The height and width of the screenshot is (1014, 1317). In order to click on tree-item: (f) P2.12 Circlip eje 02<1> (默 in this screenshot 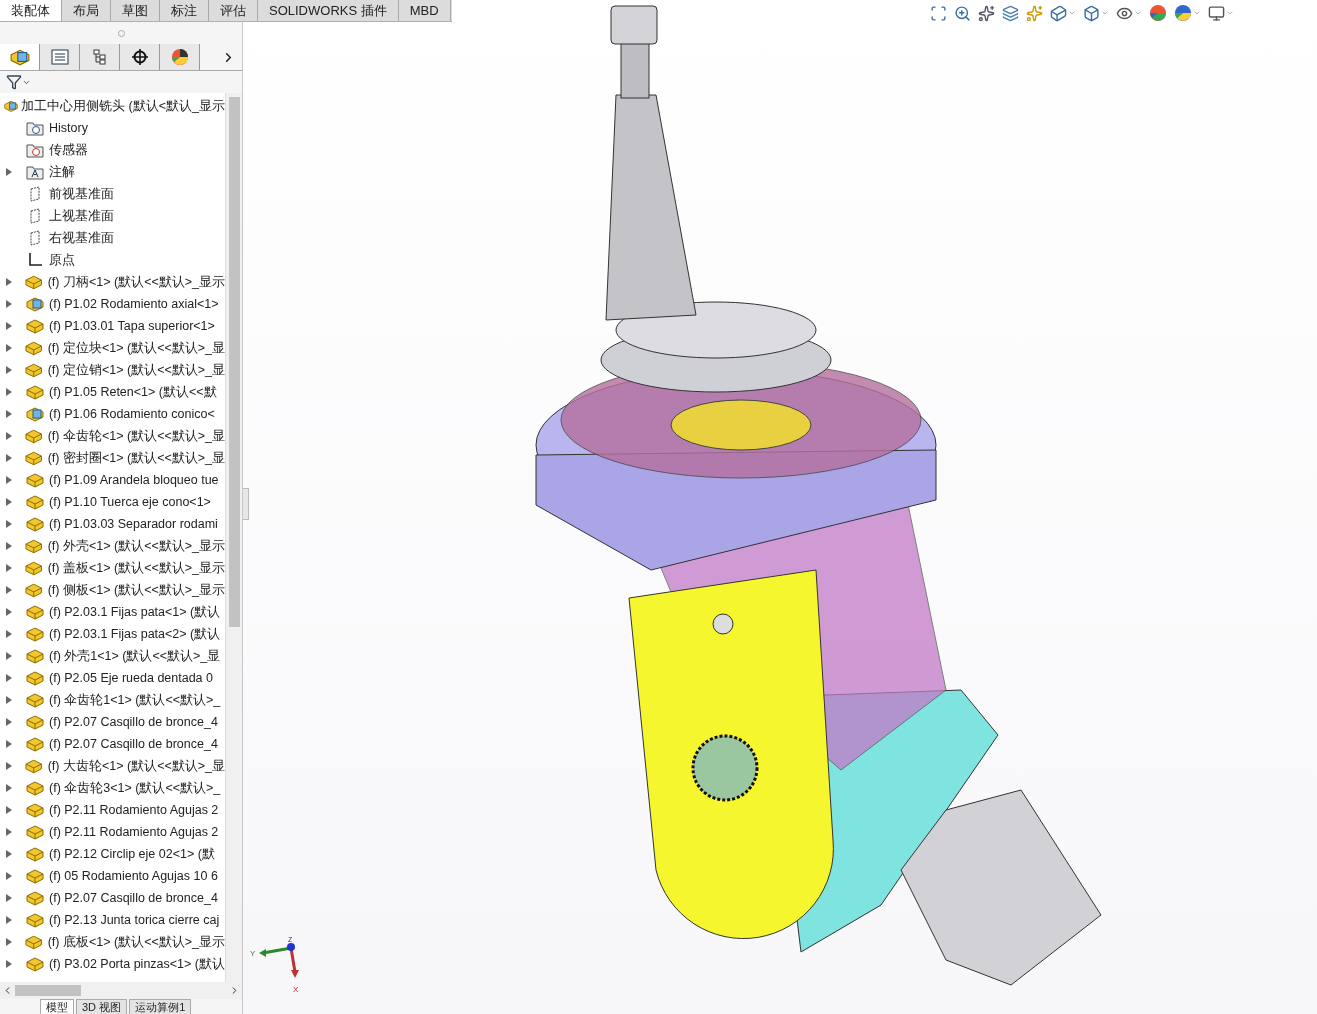, I will do `click(132, 854)`.